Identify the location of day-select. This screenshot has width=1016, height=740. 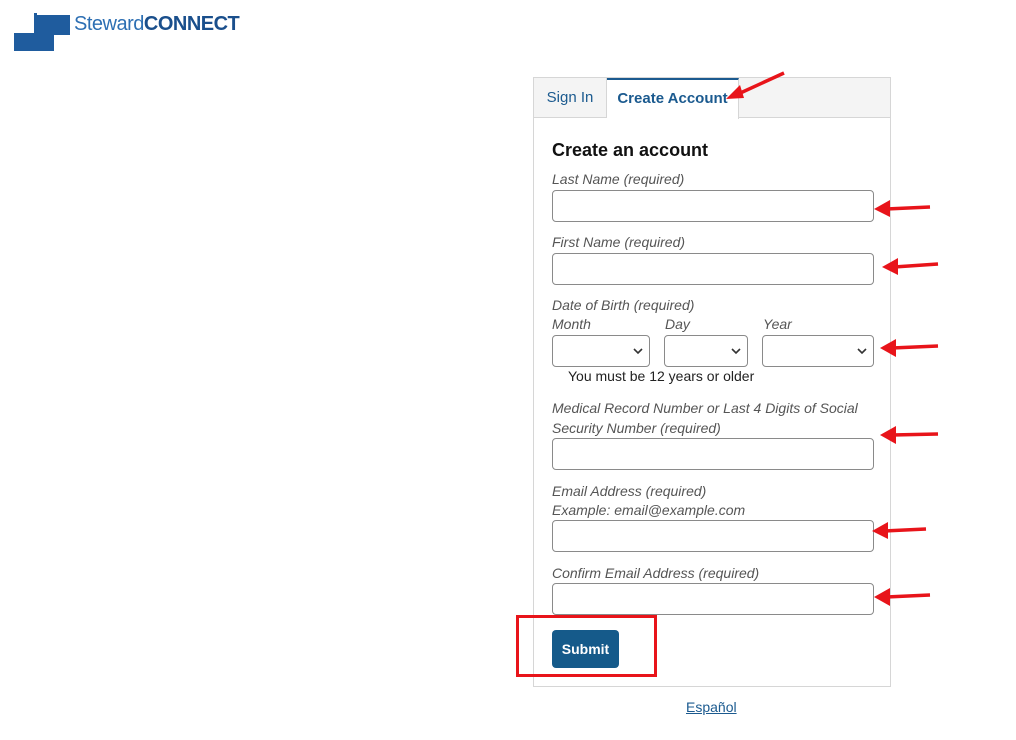
(706, 351).